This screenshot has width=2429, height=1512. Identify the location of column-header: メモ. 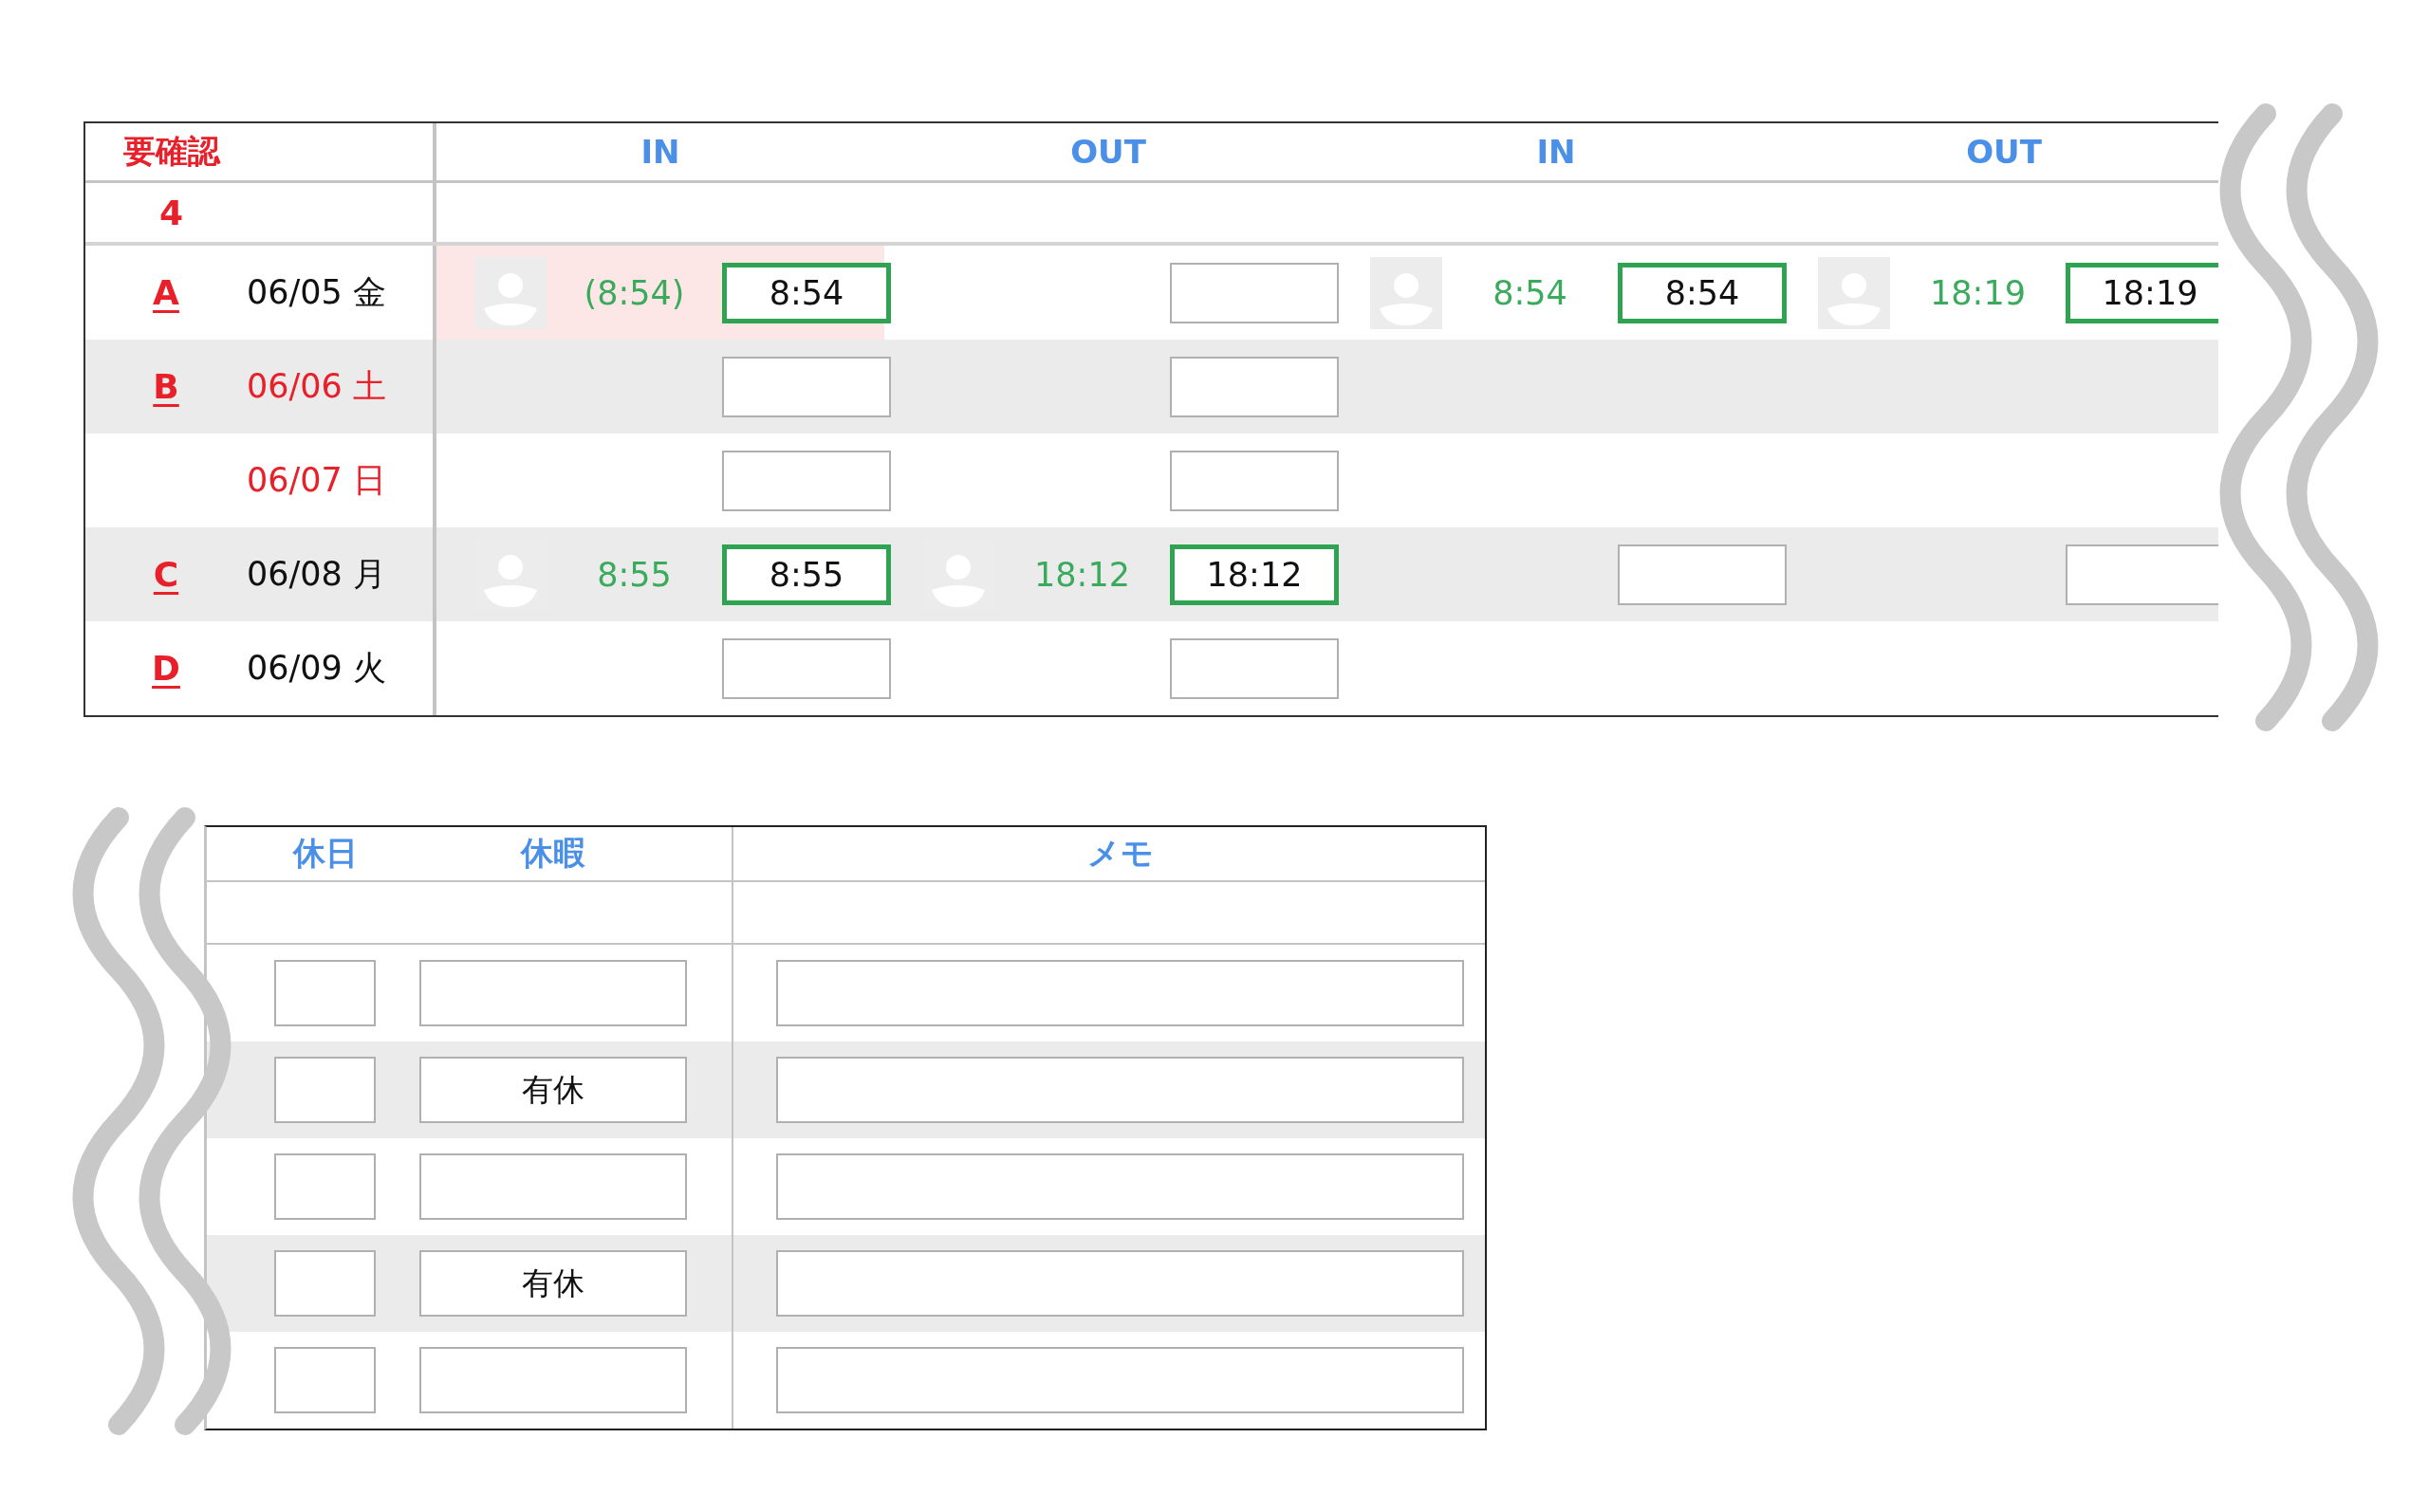
(1120, 853).